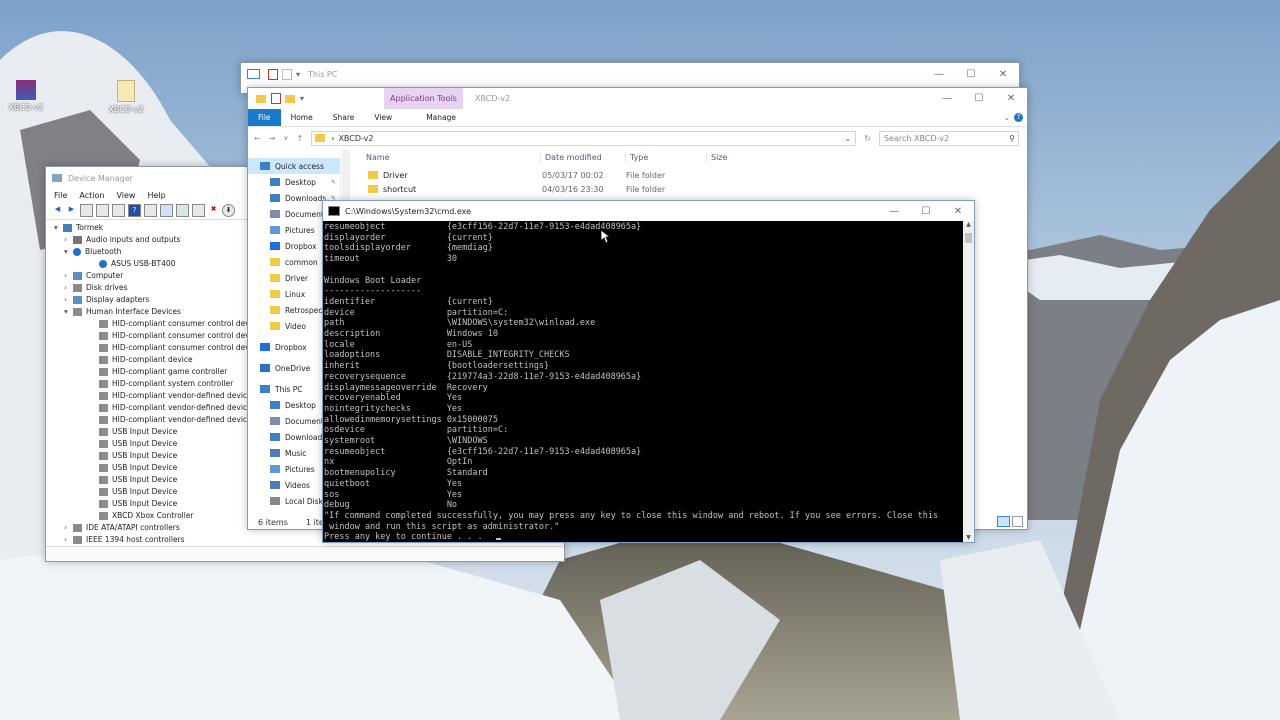 The width and height of the screenshot is (1280, 720). I want to click on nav-item-label: Pictures, so click(300, 469).